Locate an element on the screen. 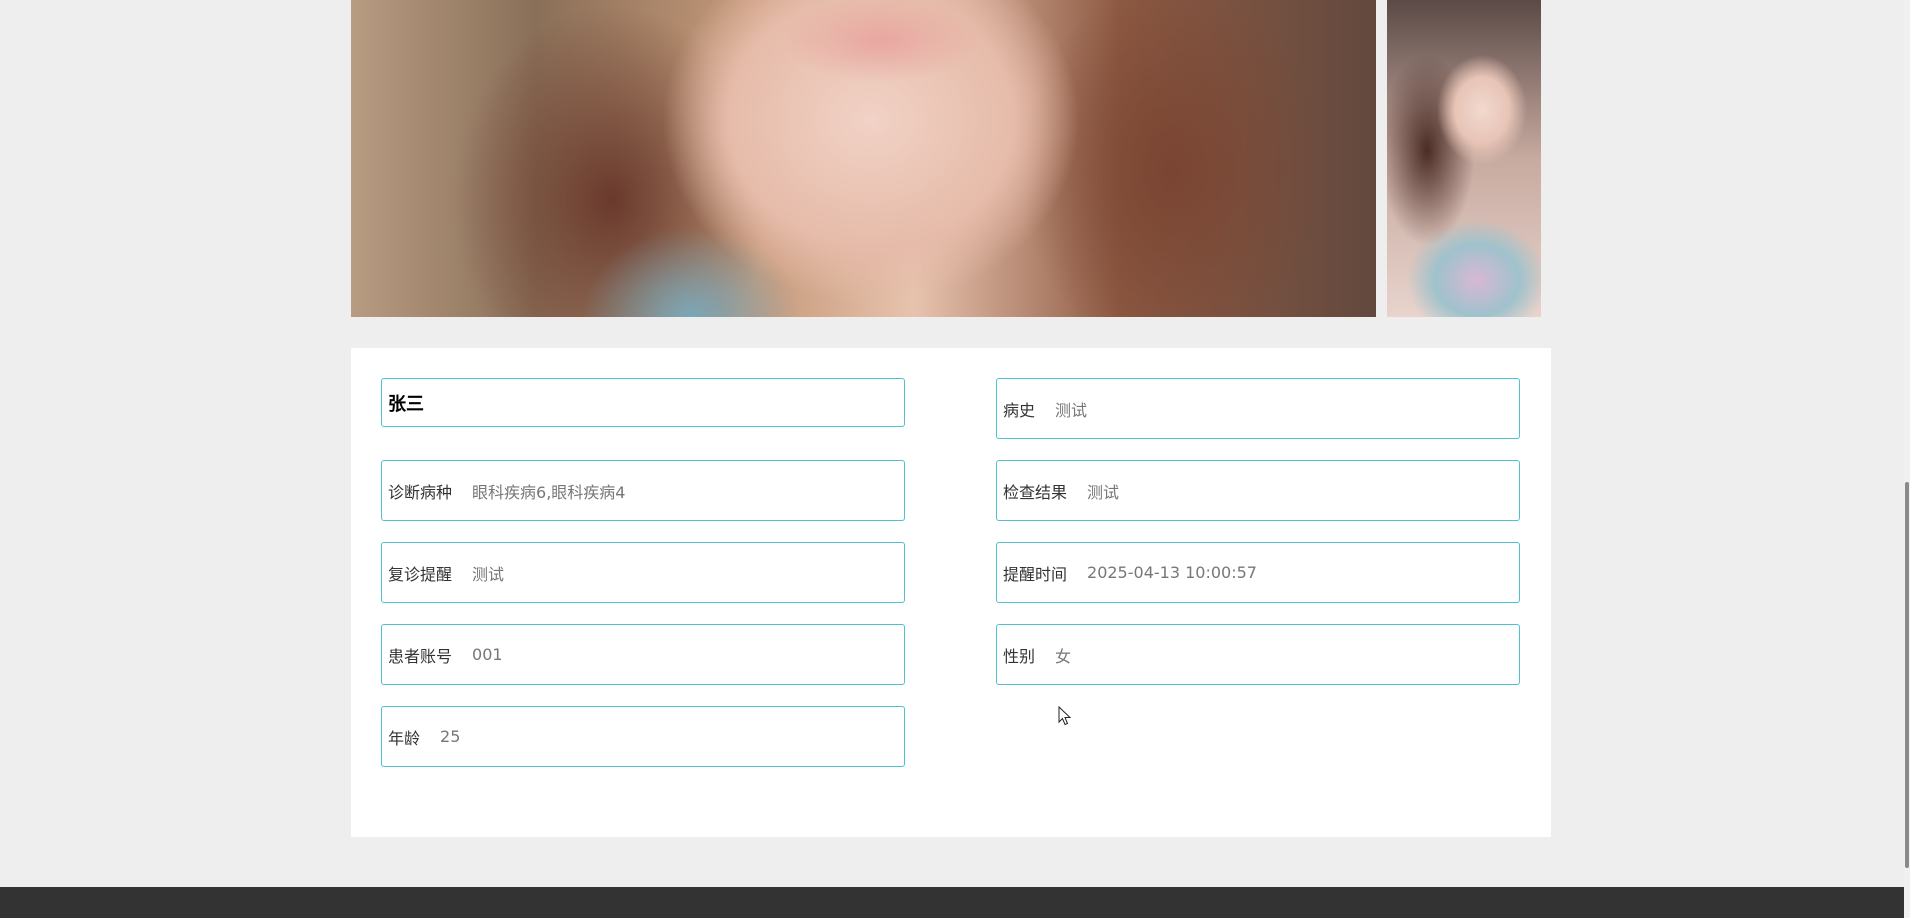  gender-value: 女 is located at coordinates (1063, 656).